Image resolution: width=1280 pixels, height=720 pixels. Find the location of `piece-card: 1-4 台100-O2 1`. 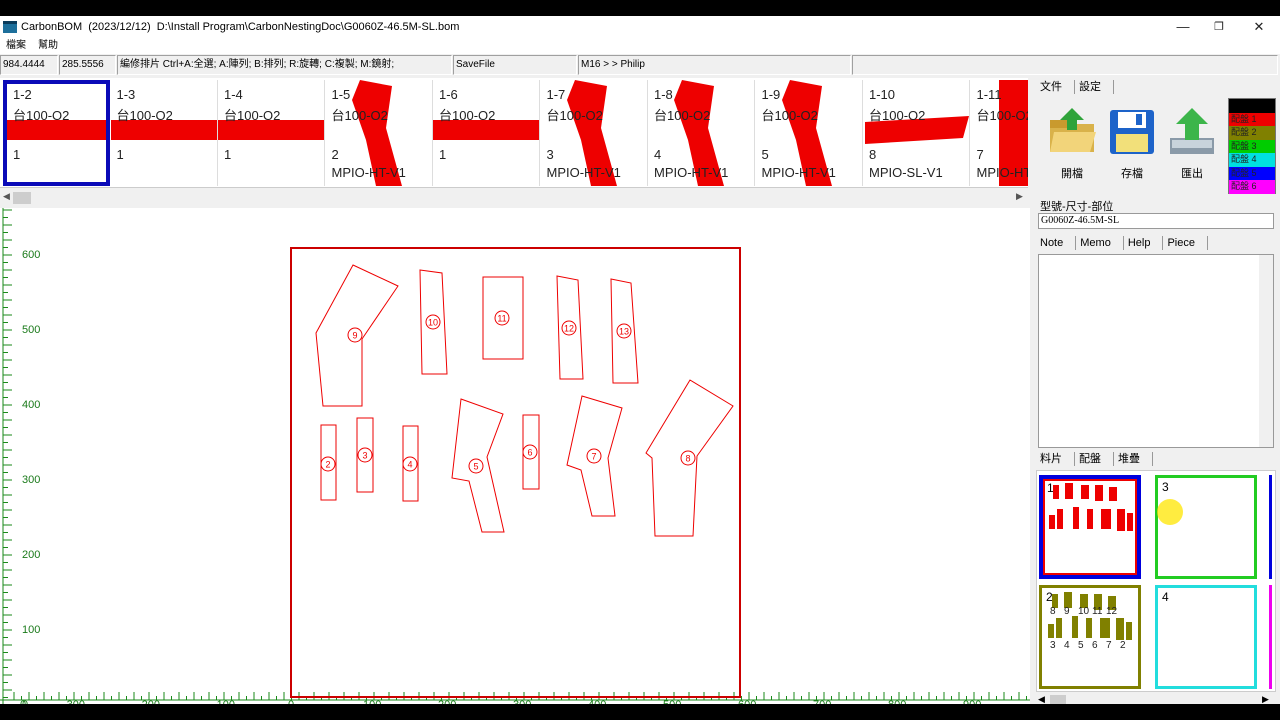

piece-card: 1-4 台100-O2 1 is located at coordinates (271, 133).